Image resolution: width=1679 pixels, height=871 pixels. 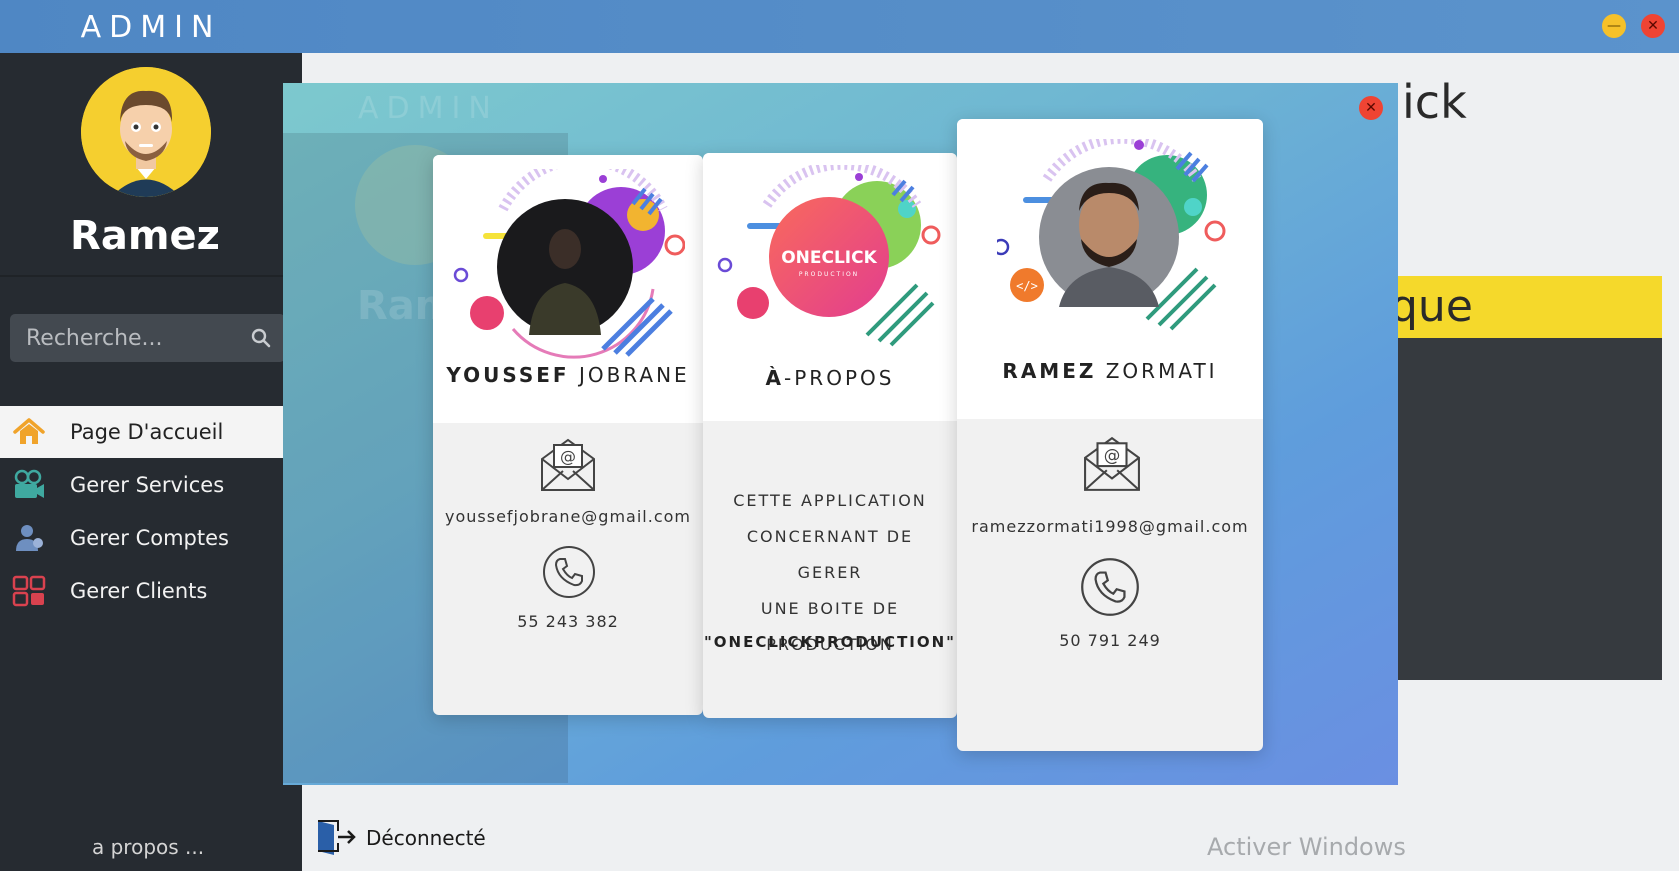 What do you see at coordinates (569, 264) in the screenshot?
I see `profile-photo-icon` at bounding box center [569, 264].